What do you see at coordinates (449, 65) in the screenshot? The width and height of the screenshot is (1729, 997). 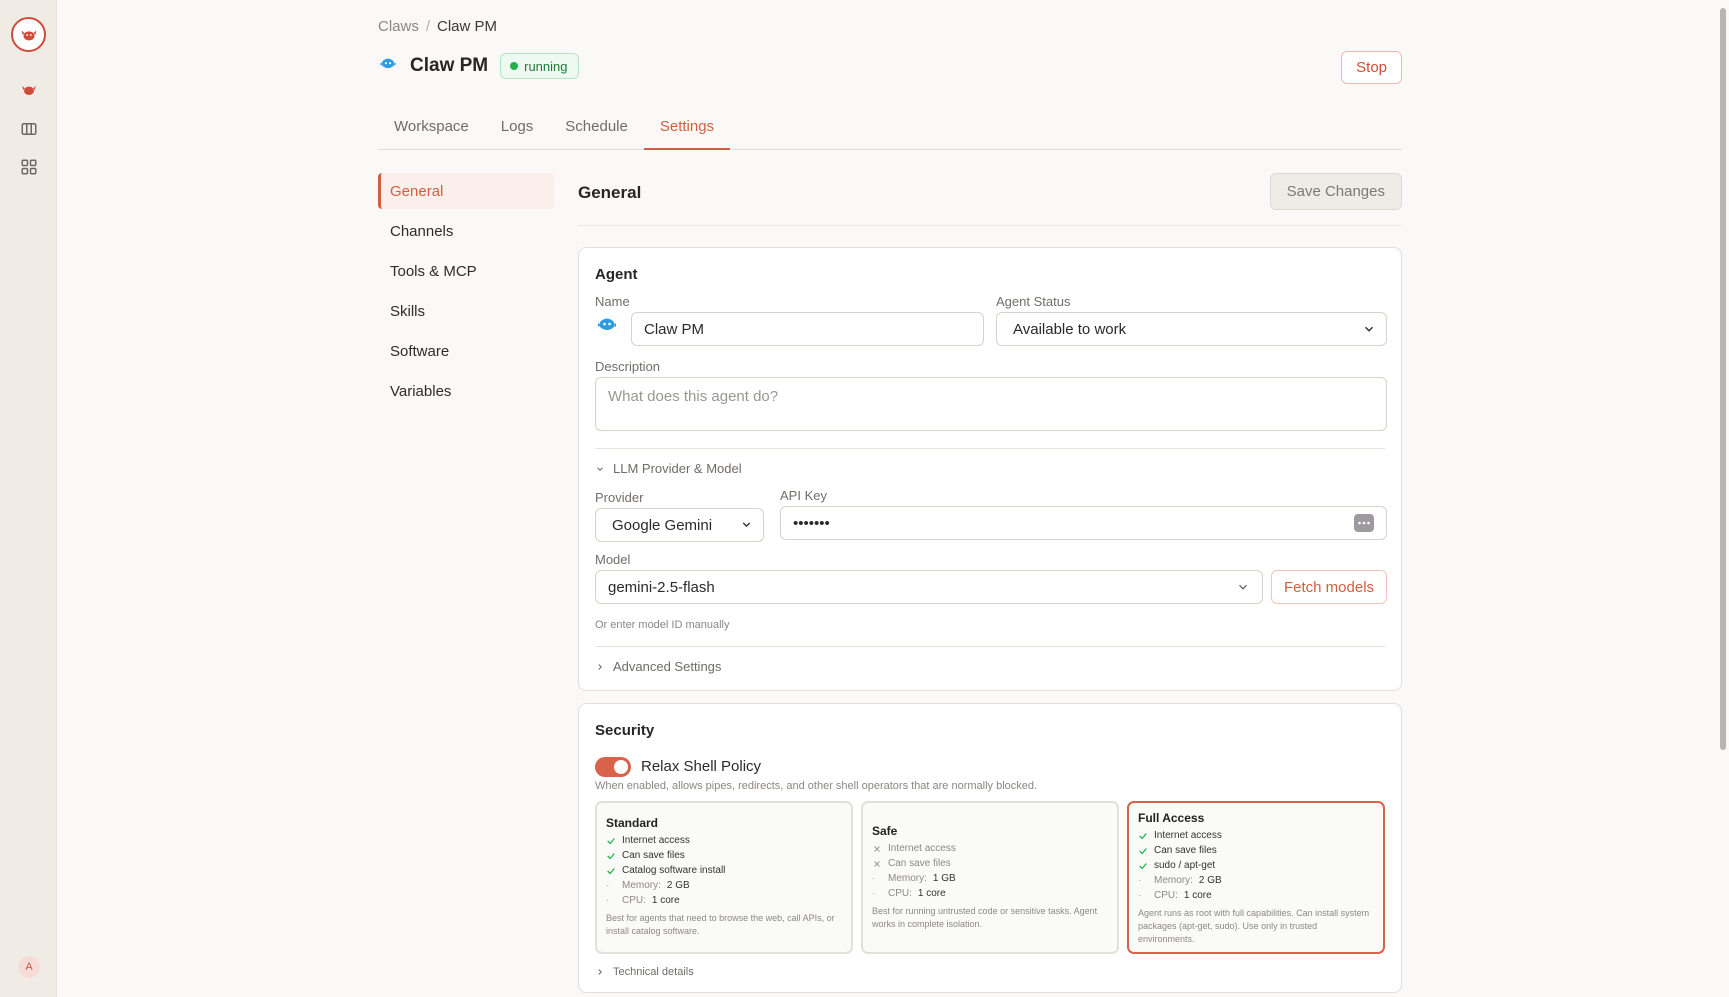 I see `page-title: Claw PM` at bounding box center [449, 65].